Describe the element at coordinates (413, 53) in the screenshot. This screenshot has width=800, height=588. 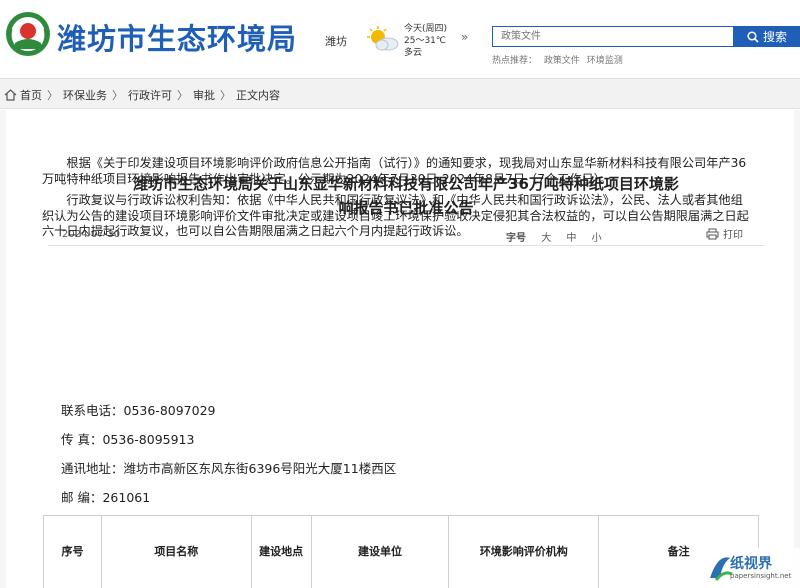
I see `weather-condition: 多云` at that location.